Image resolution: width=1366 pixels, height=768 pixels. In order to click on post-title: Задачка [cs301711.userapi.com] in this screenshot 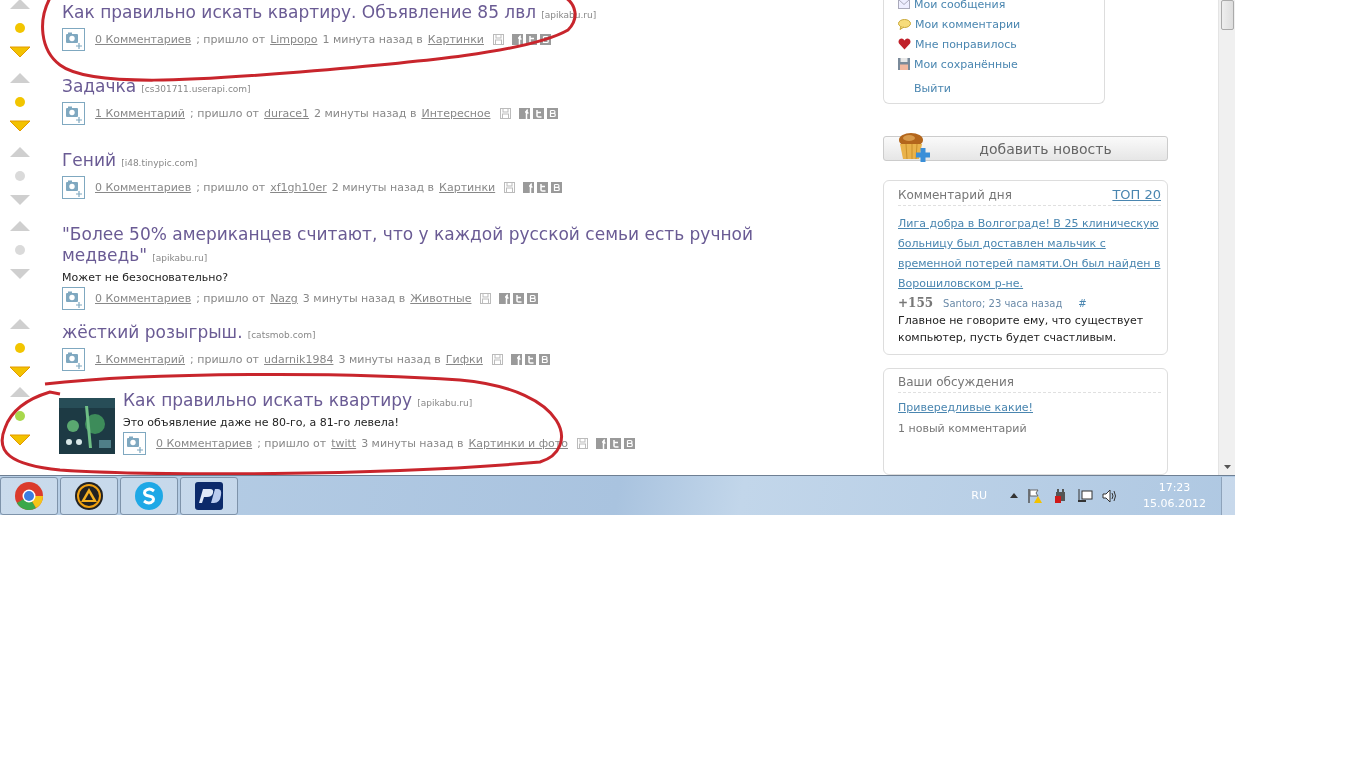, I will do `click(442, 87)`.